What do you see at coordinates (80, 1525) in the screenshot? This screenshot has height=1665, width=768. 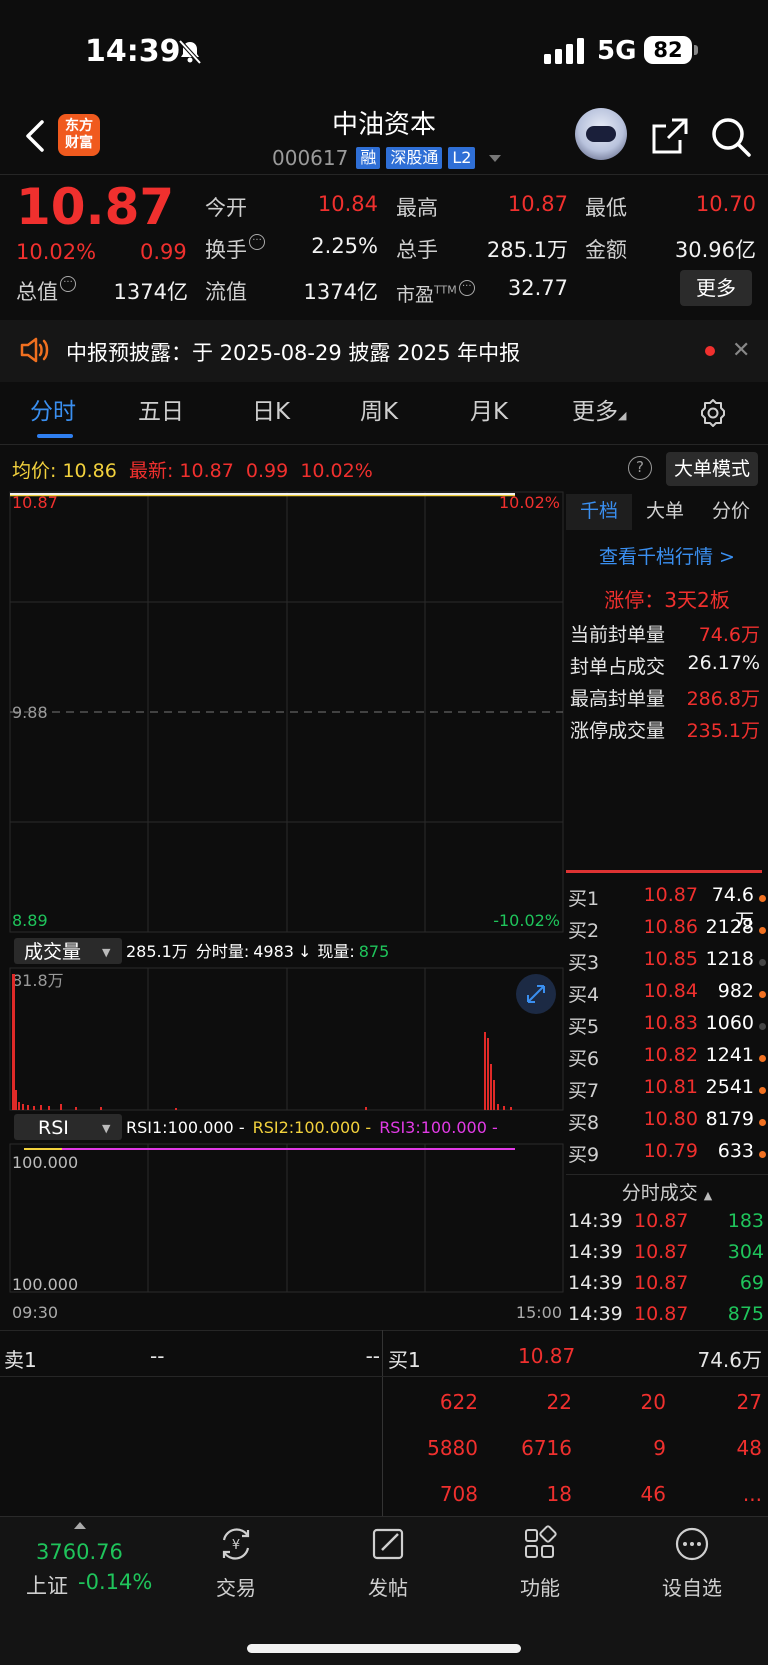 I see `caret-up-icon` at bounding box center [80, 1525].